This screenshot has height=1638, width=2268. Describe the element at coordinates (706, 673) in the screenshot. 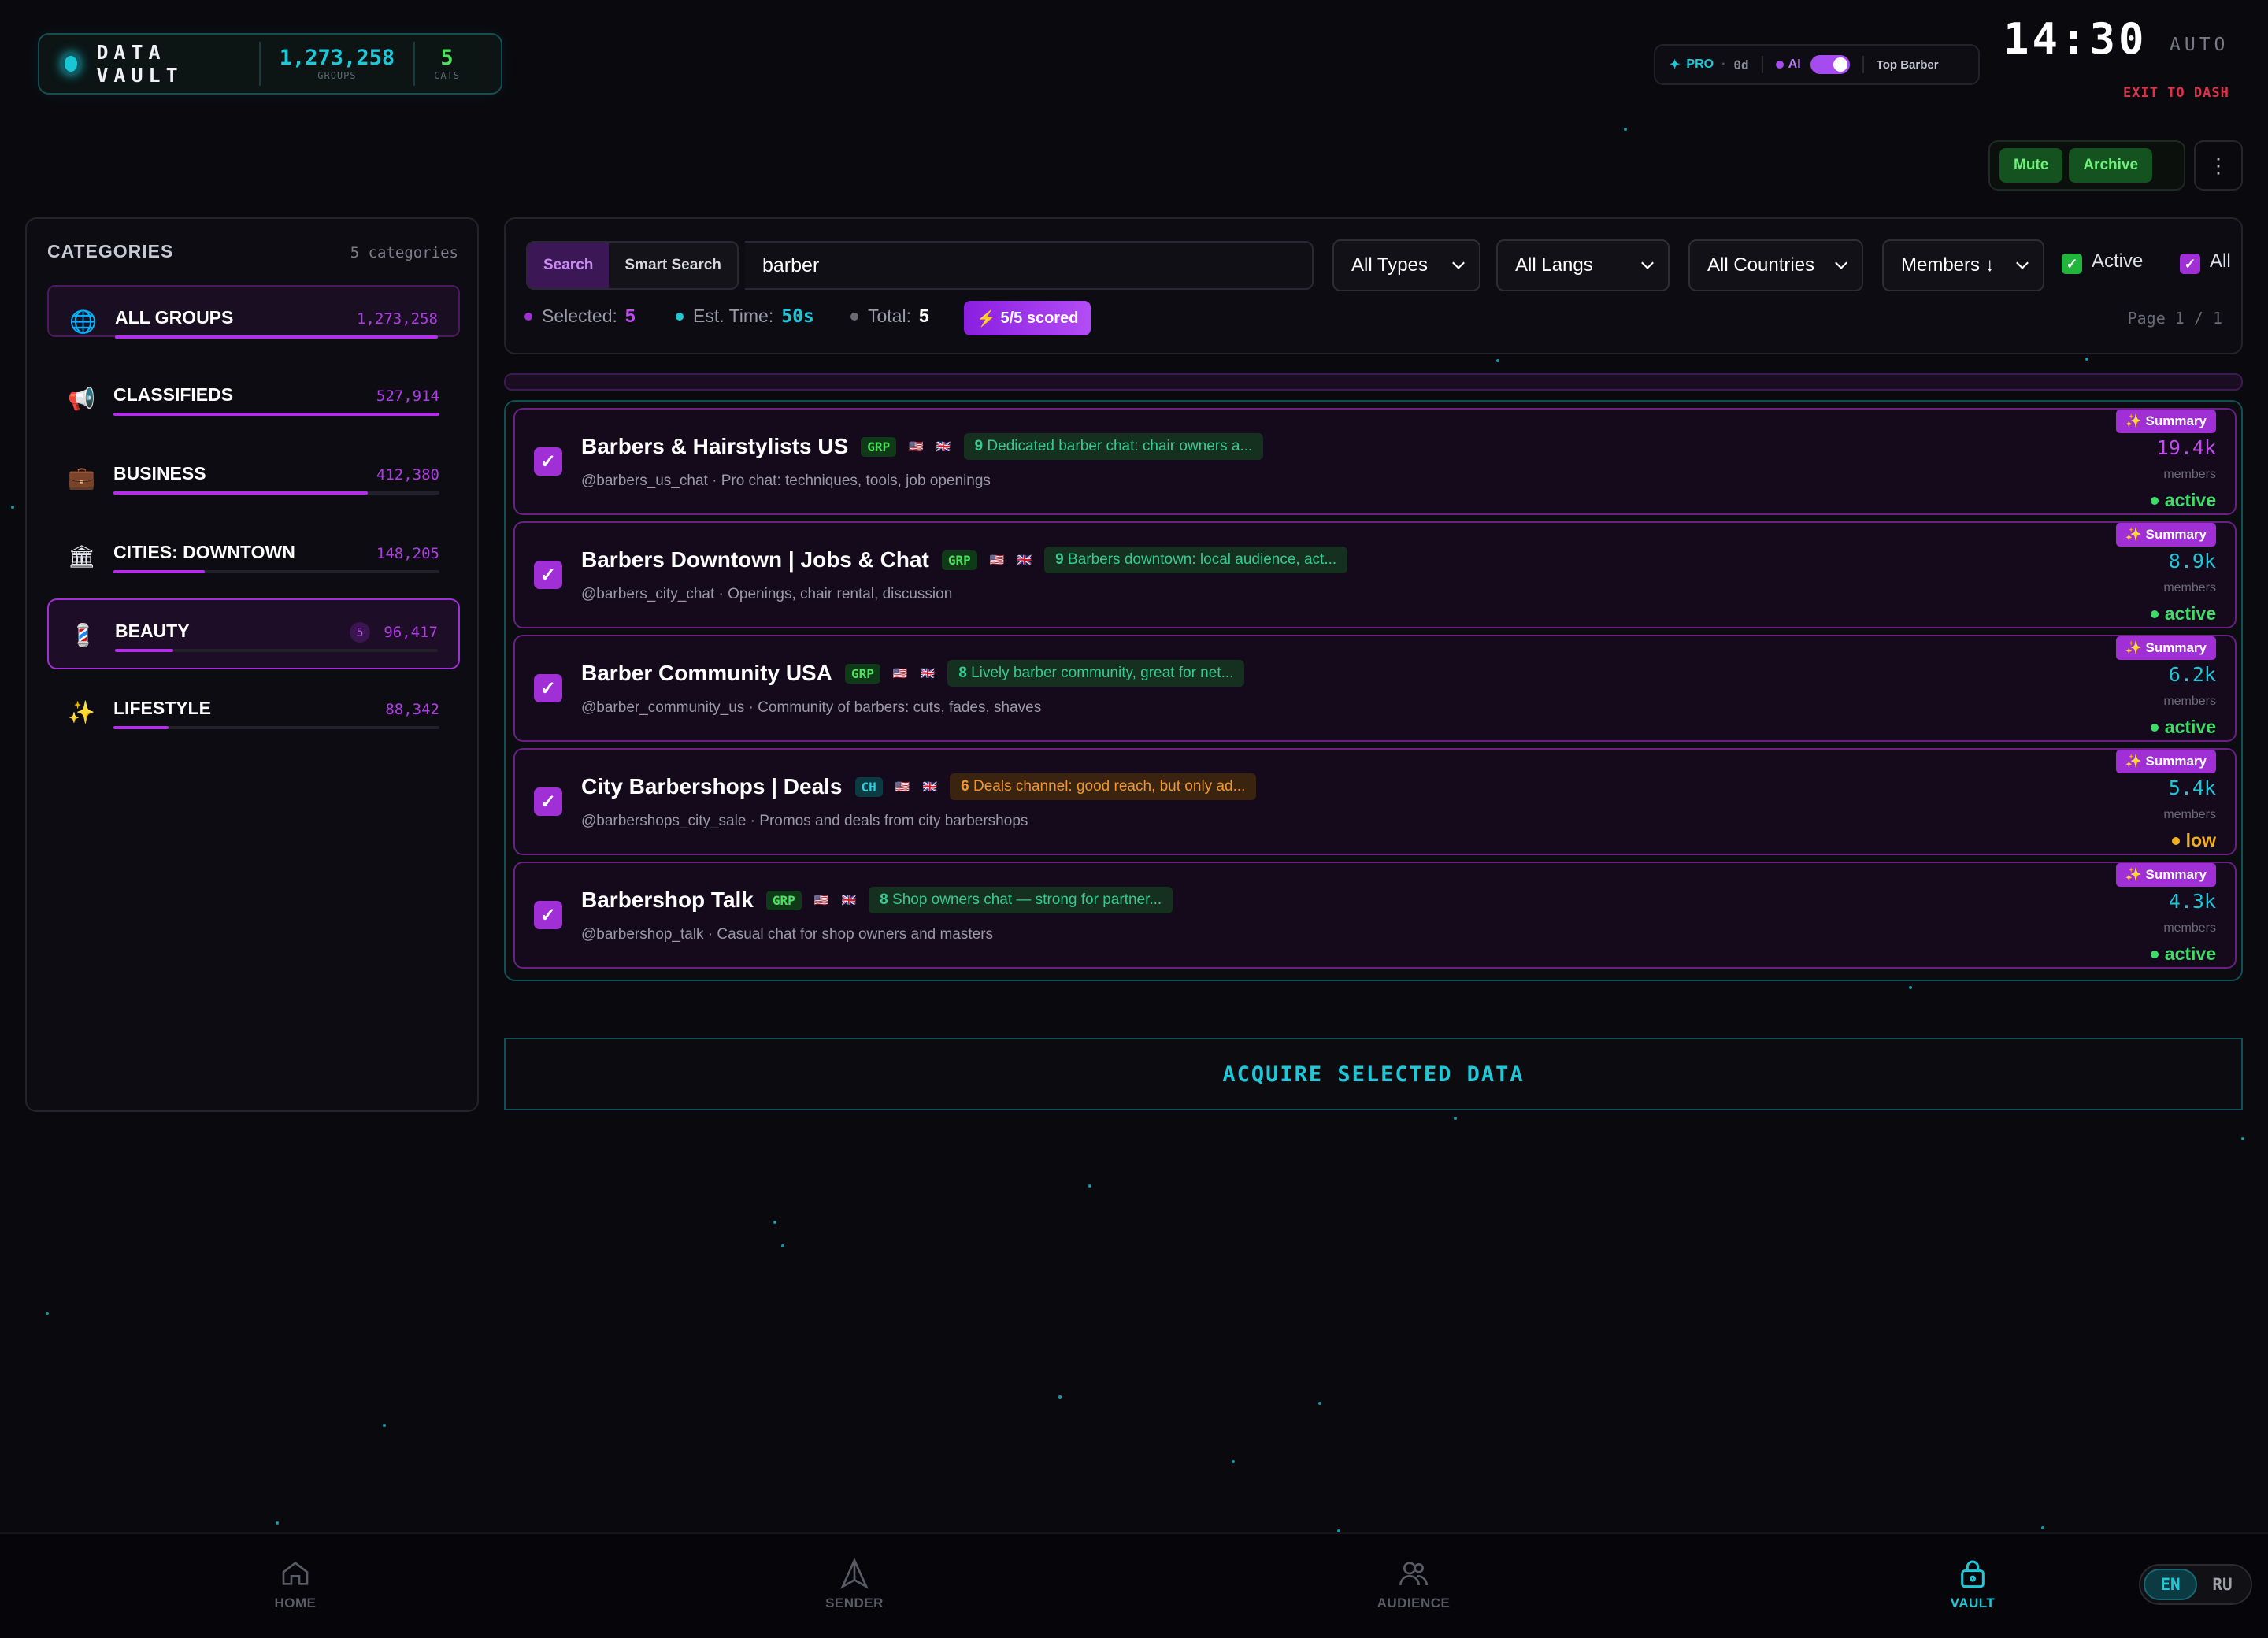

I see `group-title: Barber Community USA` at that location.